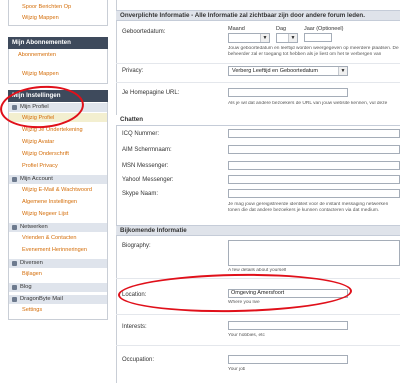  I want to click on sidebar-link-general-settings: Algemene Instellingen, so click(49, 202).